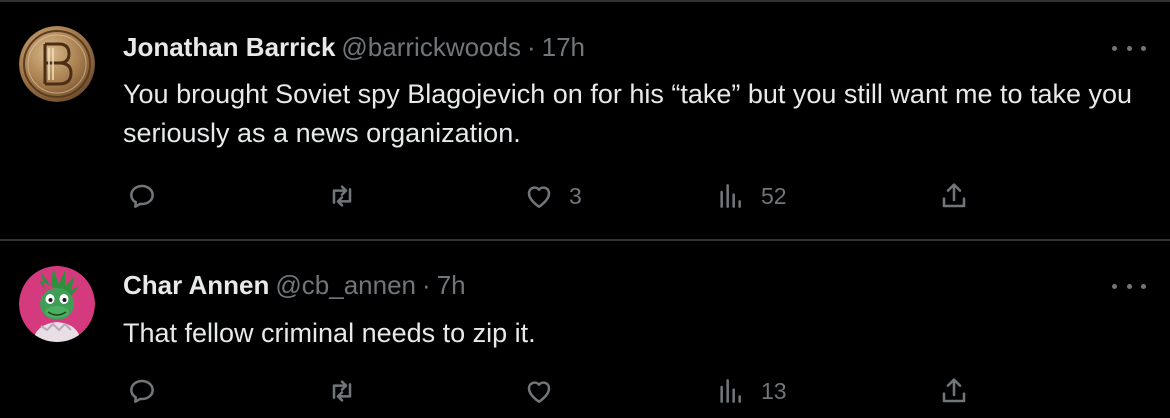  What do you see at coordinates (329, 333) in the screenshot?
I see `tweet-text: That fellow criminal needs to zip it.` at bounding box center [329, 333].